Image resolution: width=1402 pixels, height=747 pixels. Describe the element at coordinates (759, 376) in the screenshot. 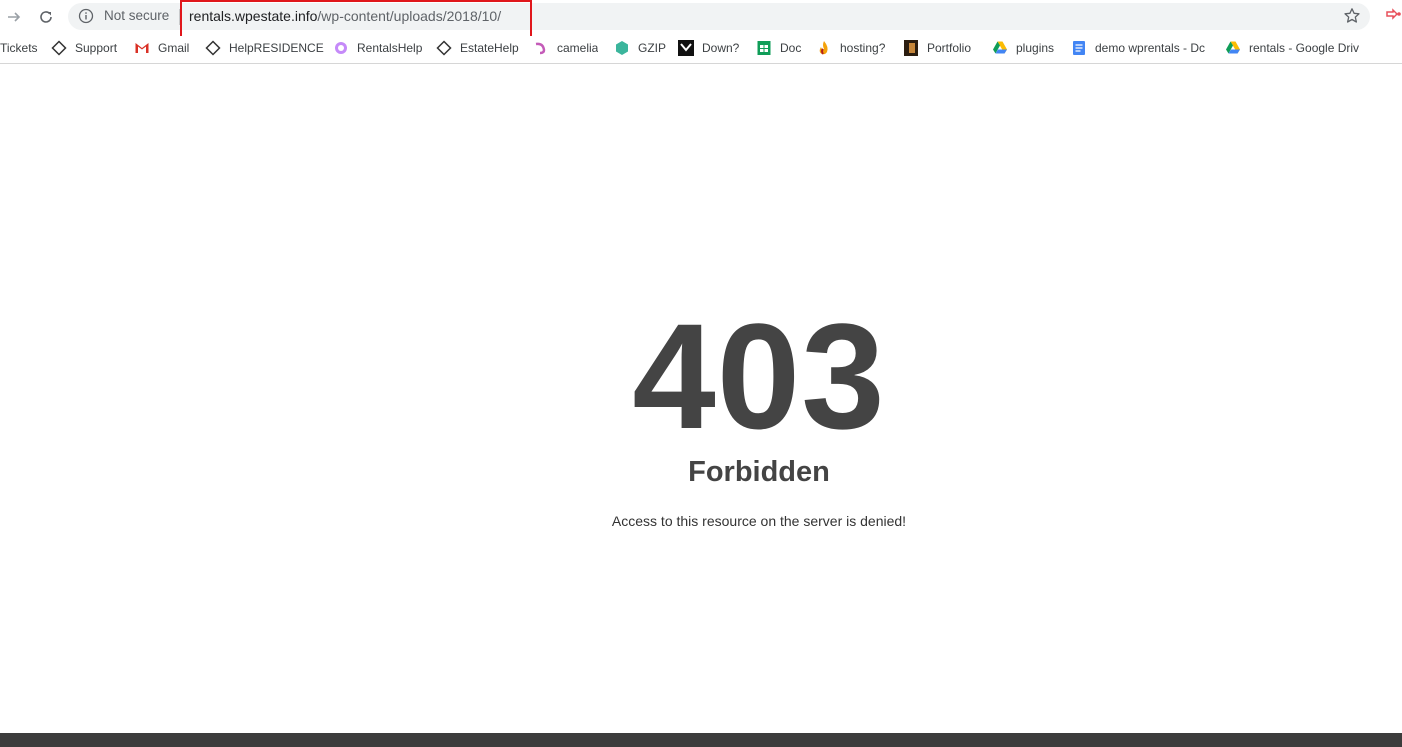

I see `error-code: 403` at that location.